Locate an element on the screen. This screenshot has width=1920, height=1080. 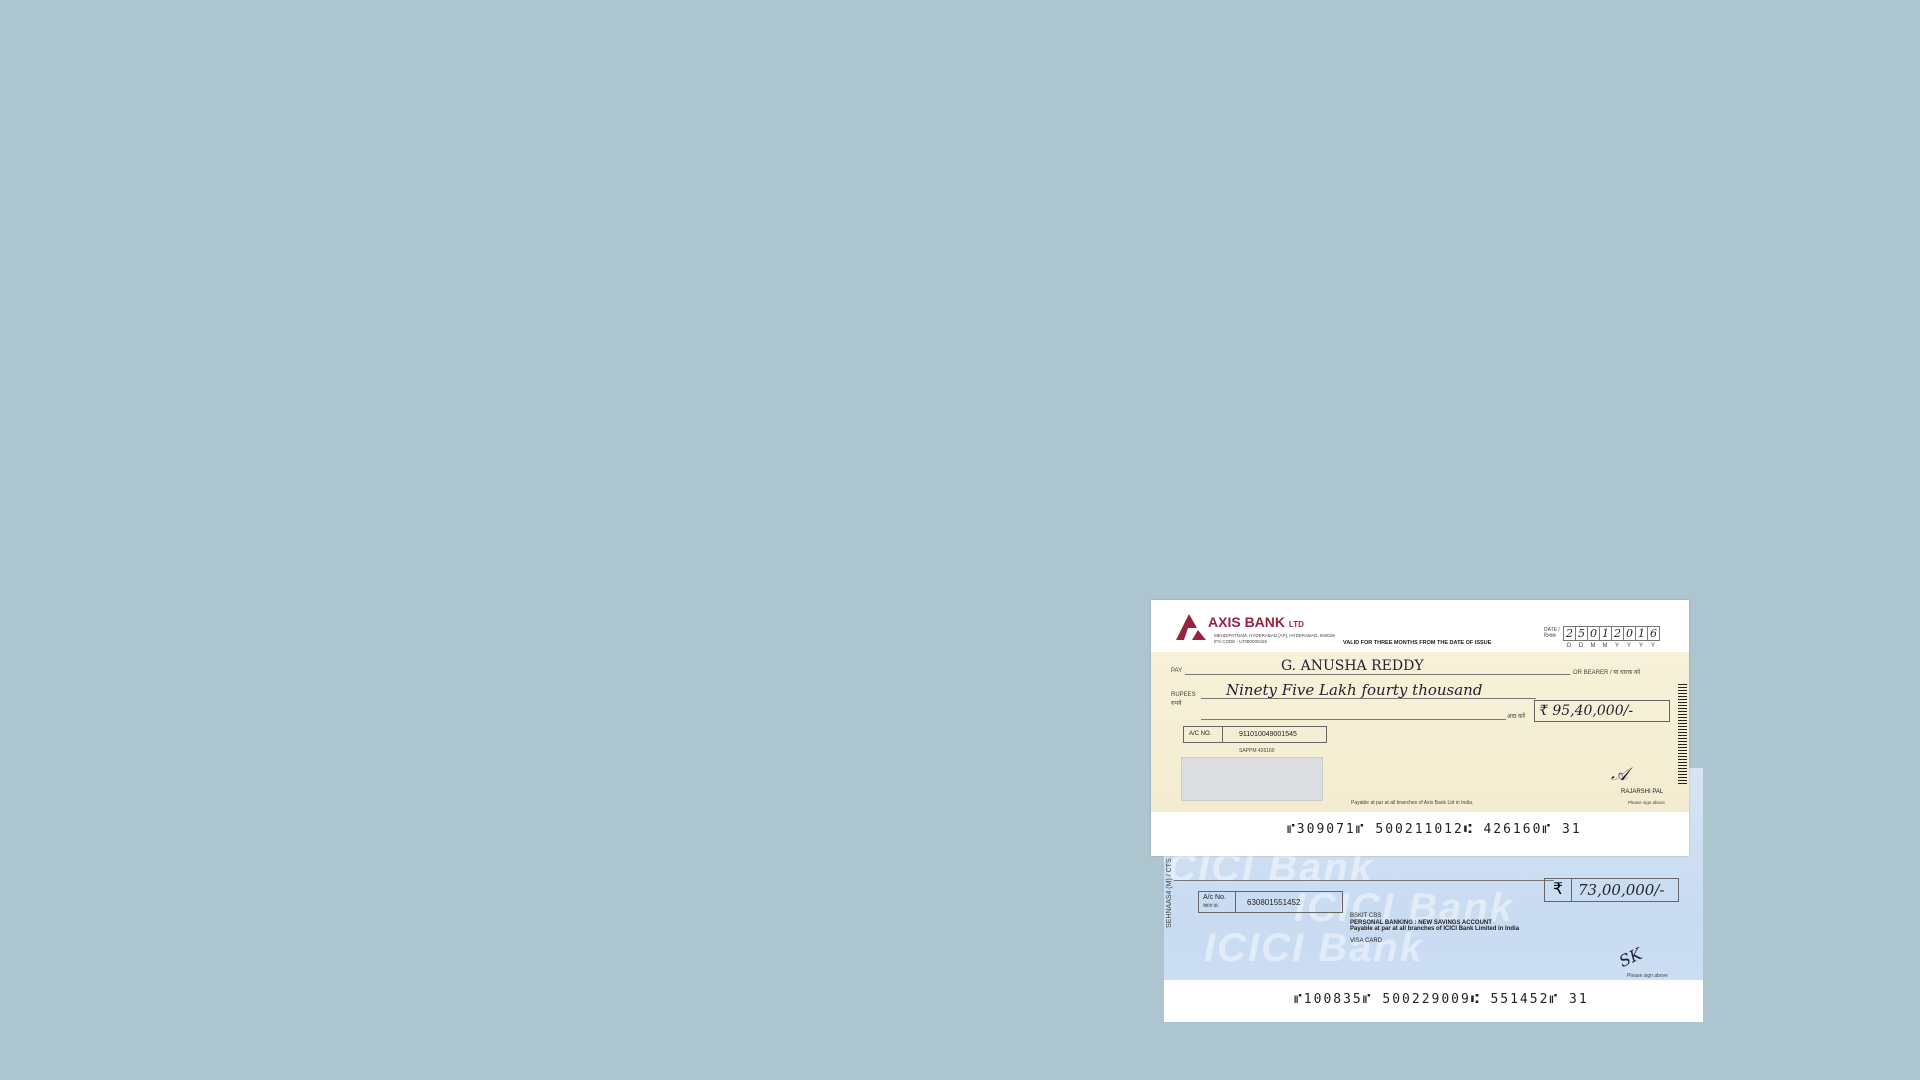
payee-name: G. ANUSHA REDDY is located at coordinates (1352, 666).